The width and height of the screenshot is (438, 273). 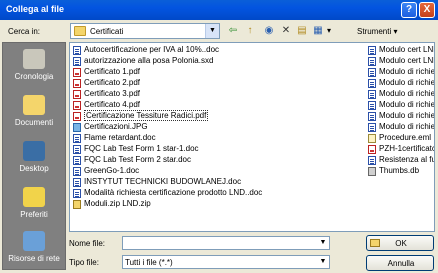 What do you see at coordinates (87, 243) in the screenshot?
I see `filename-label: Nome file:` at bounding box center [87, 243].